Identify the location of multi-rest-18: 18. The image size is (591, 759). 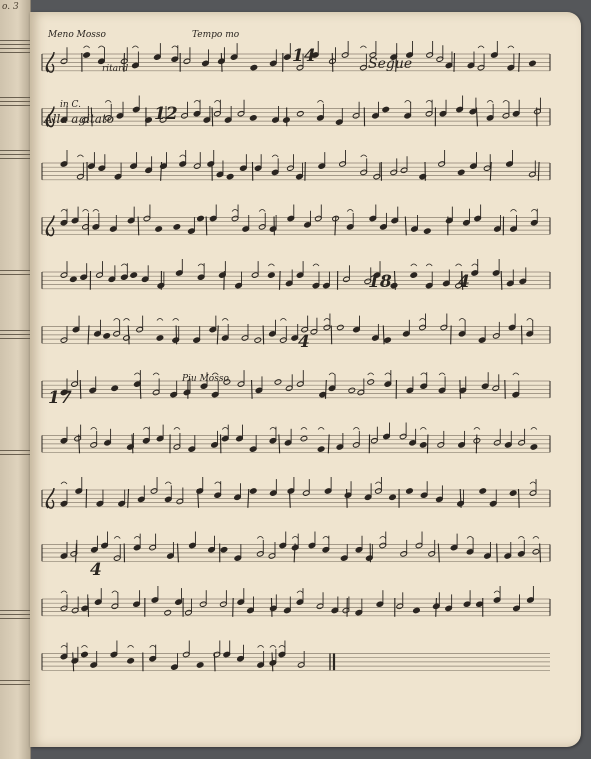
(380, 282).